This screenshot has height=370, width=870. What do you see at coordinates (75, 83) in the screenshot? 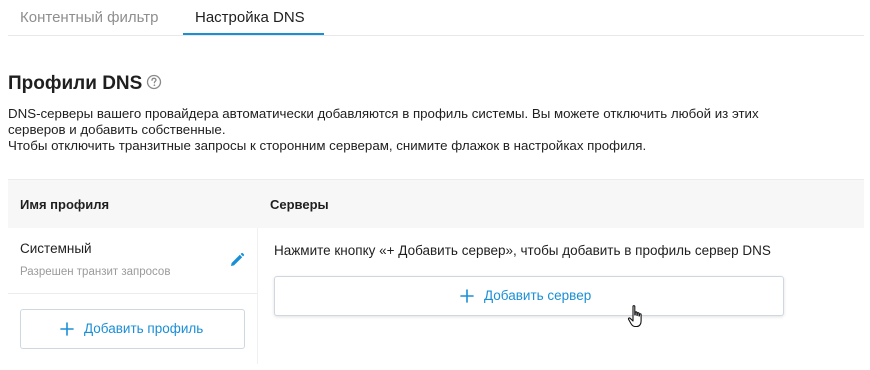
I see `page-title: Профили DNS` at bounding box center [75, 83].